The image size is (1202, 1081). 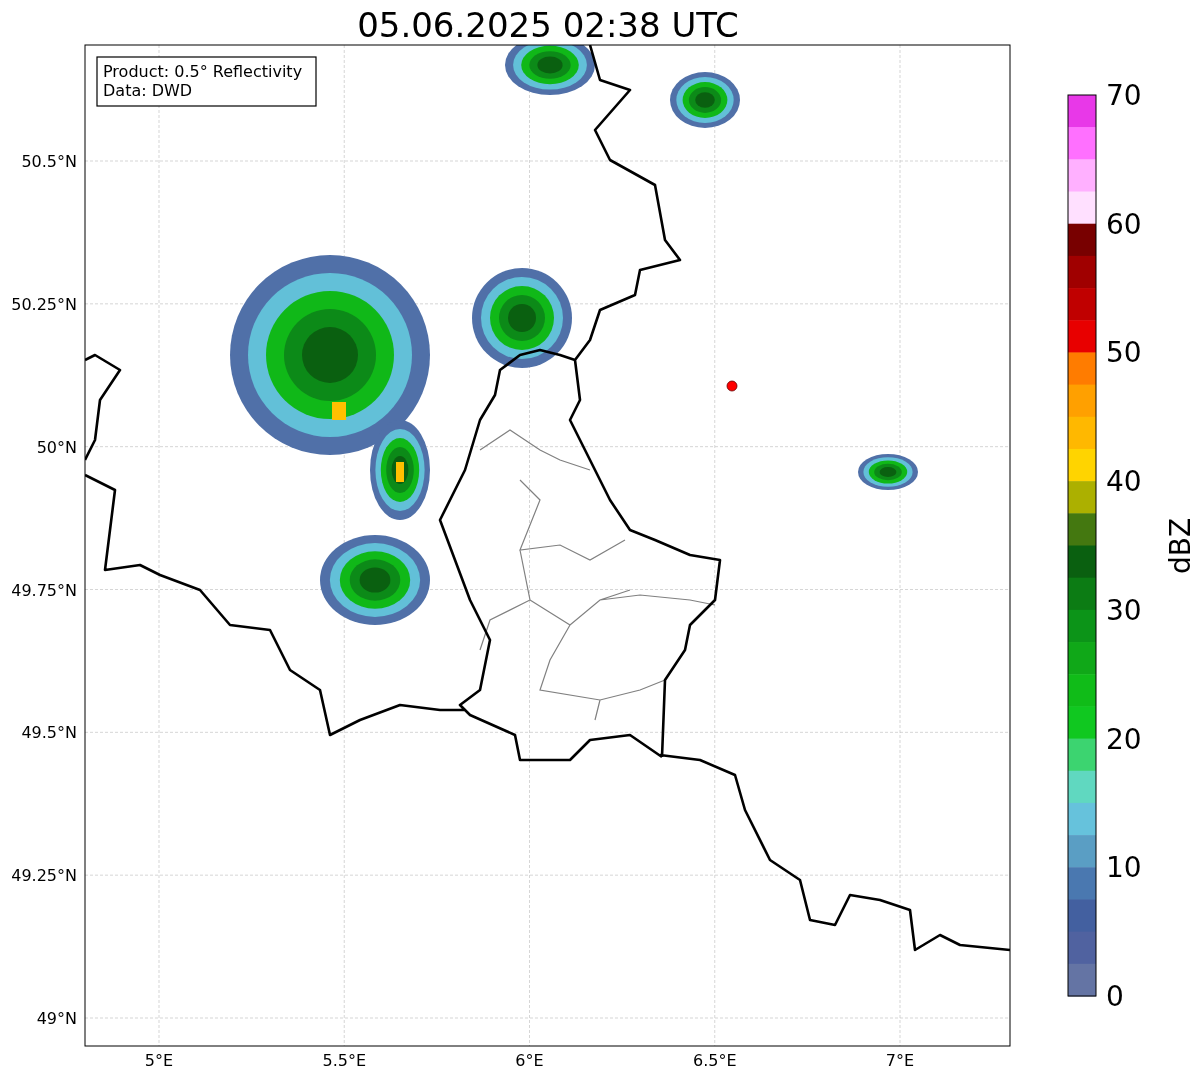 I want to click on legend-text: Product: 0.5° Reflectivity, so click(x=203, y=71).